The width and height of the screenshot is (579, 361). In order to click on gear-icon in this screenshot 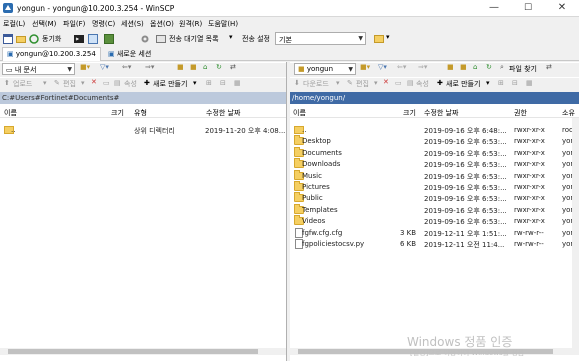, I will do `click(145, 39)`.